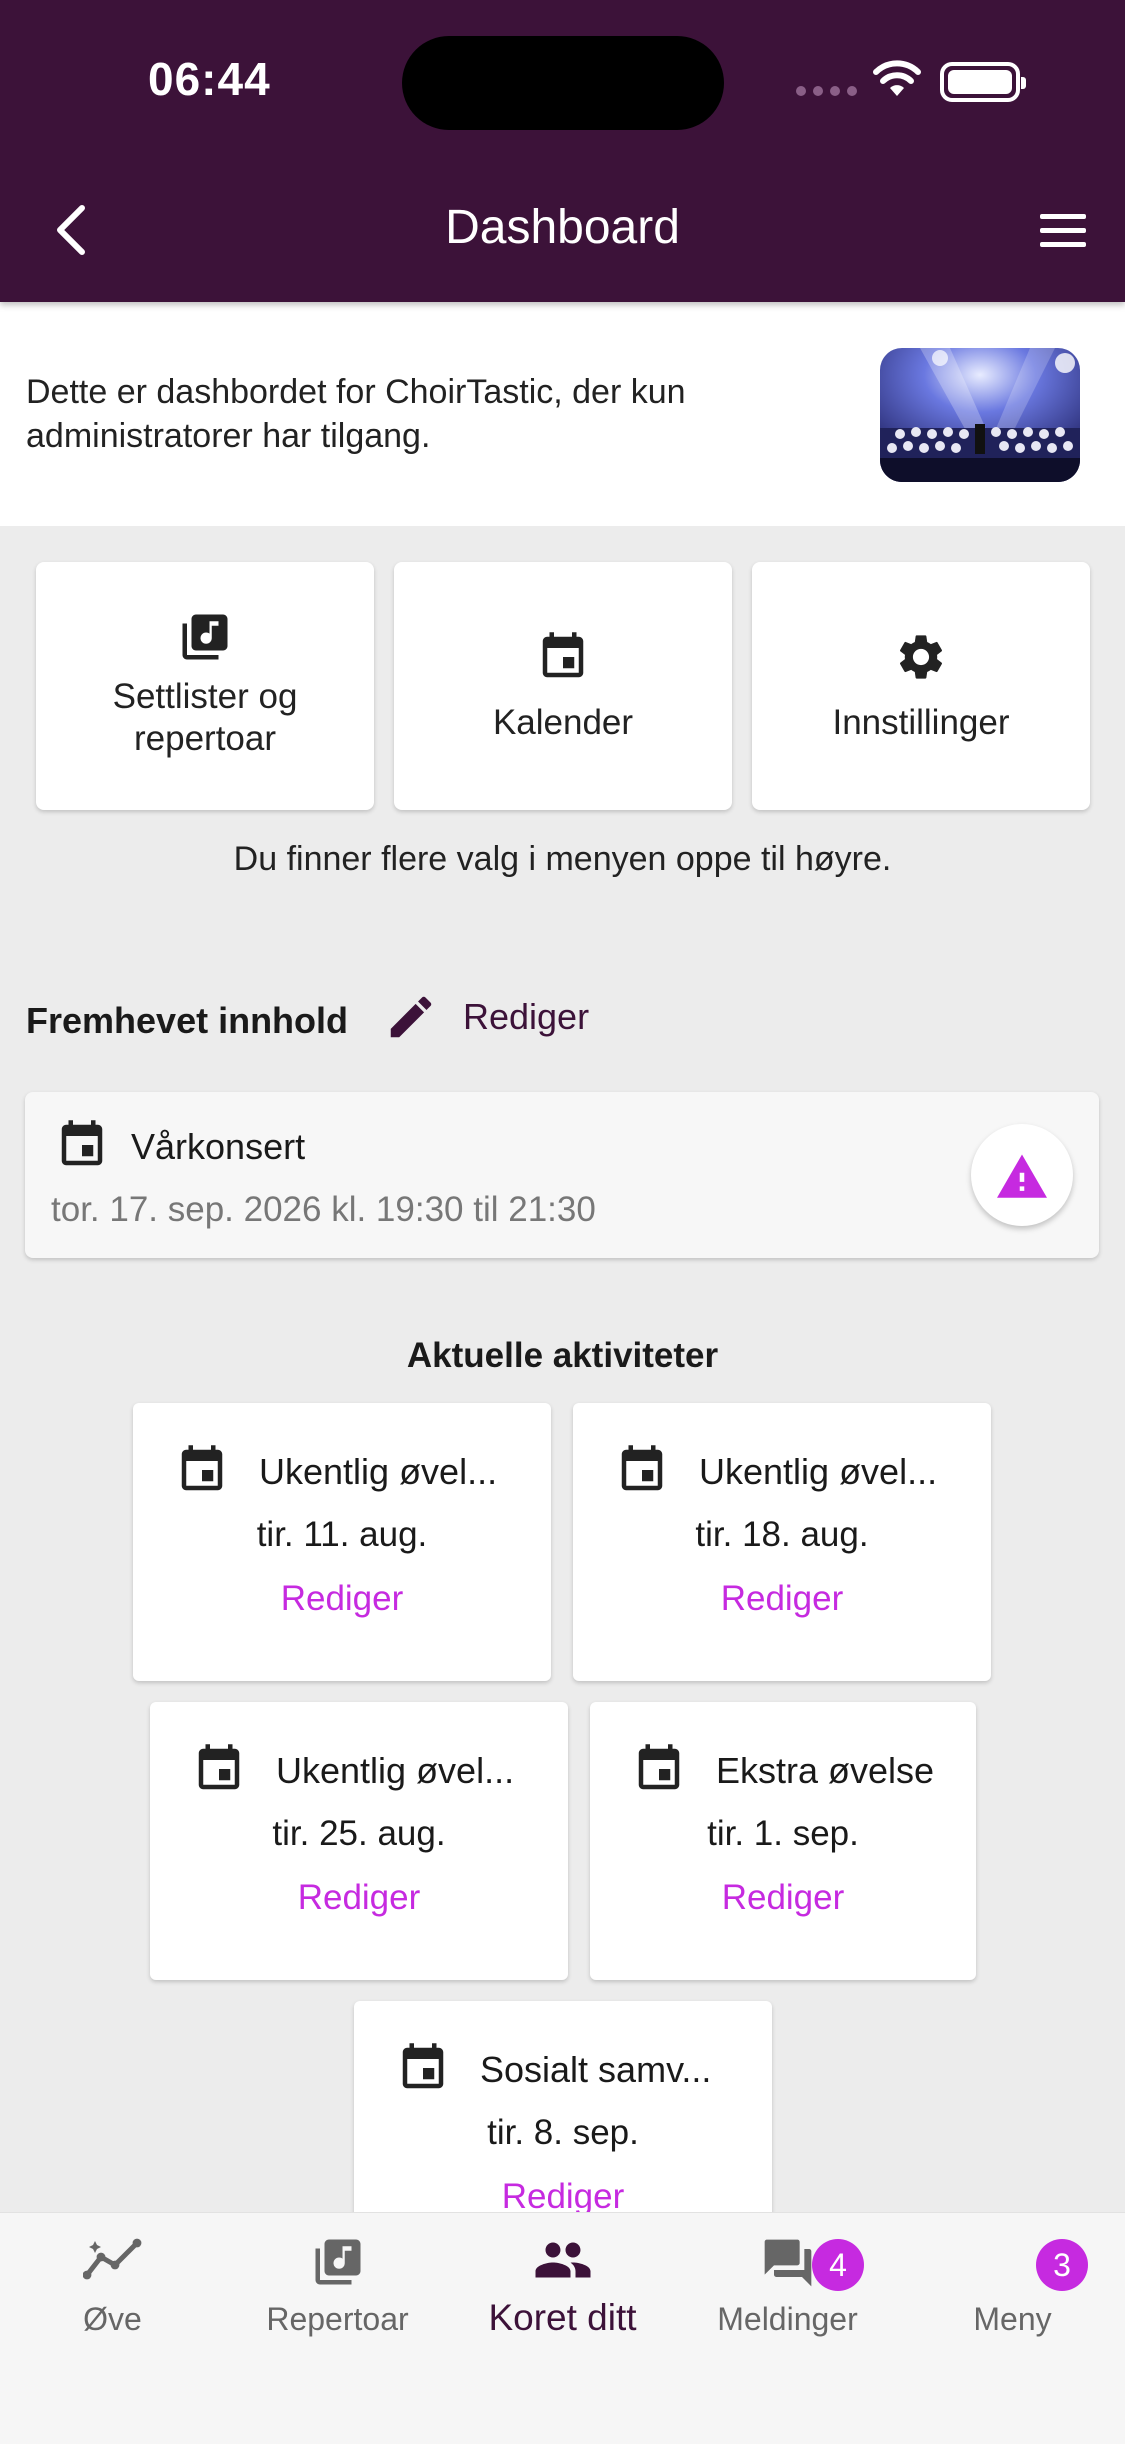 The width and height of the screenshot is (1125, 2444). Describe the element at coordinates (562, 151) in the screenshot. I see `app-header: 06:44 Dashboard` at that location.